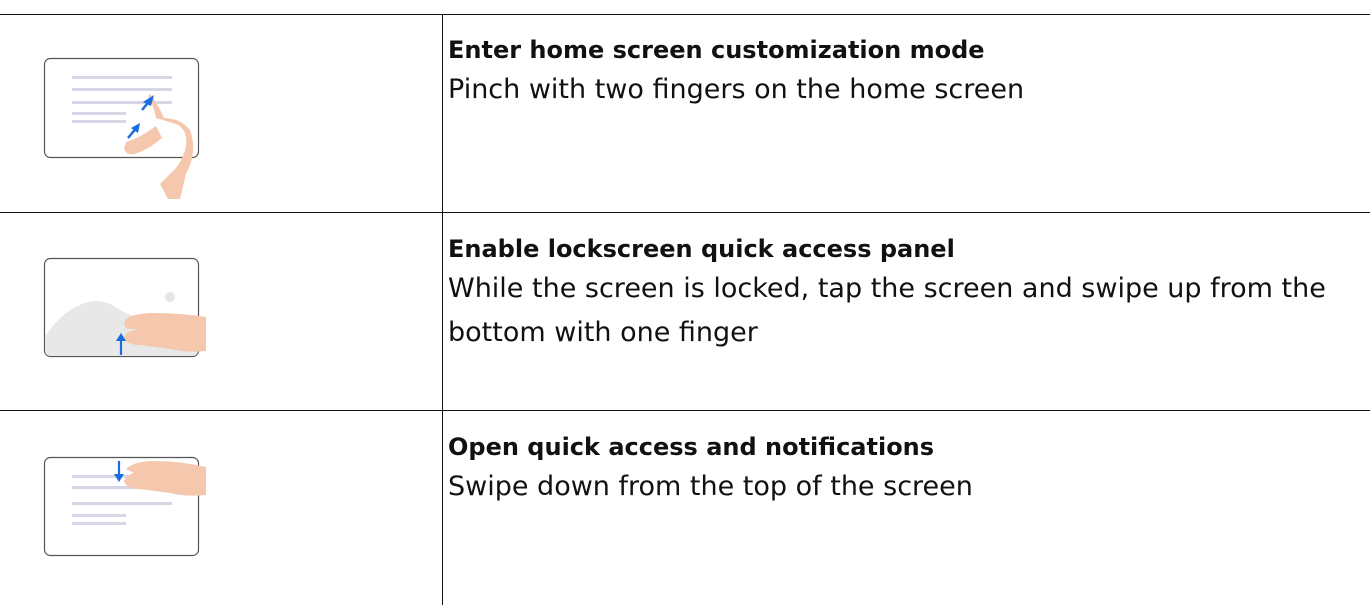  What do you see at coordinates (121, 128) in the screenshot?
I see `pinch-gesture-icon` at bounding box center [121, 128].